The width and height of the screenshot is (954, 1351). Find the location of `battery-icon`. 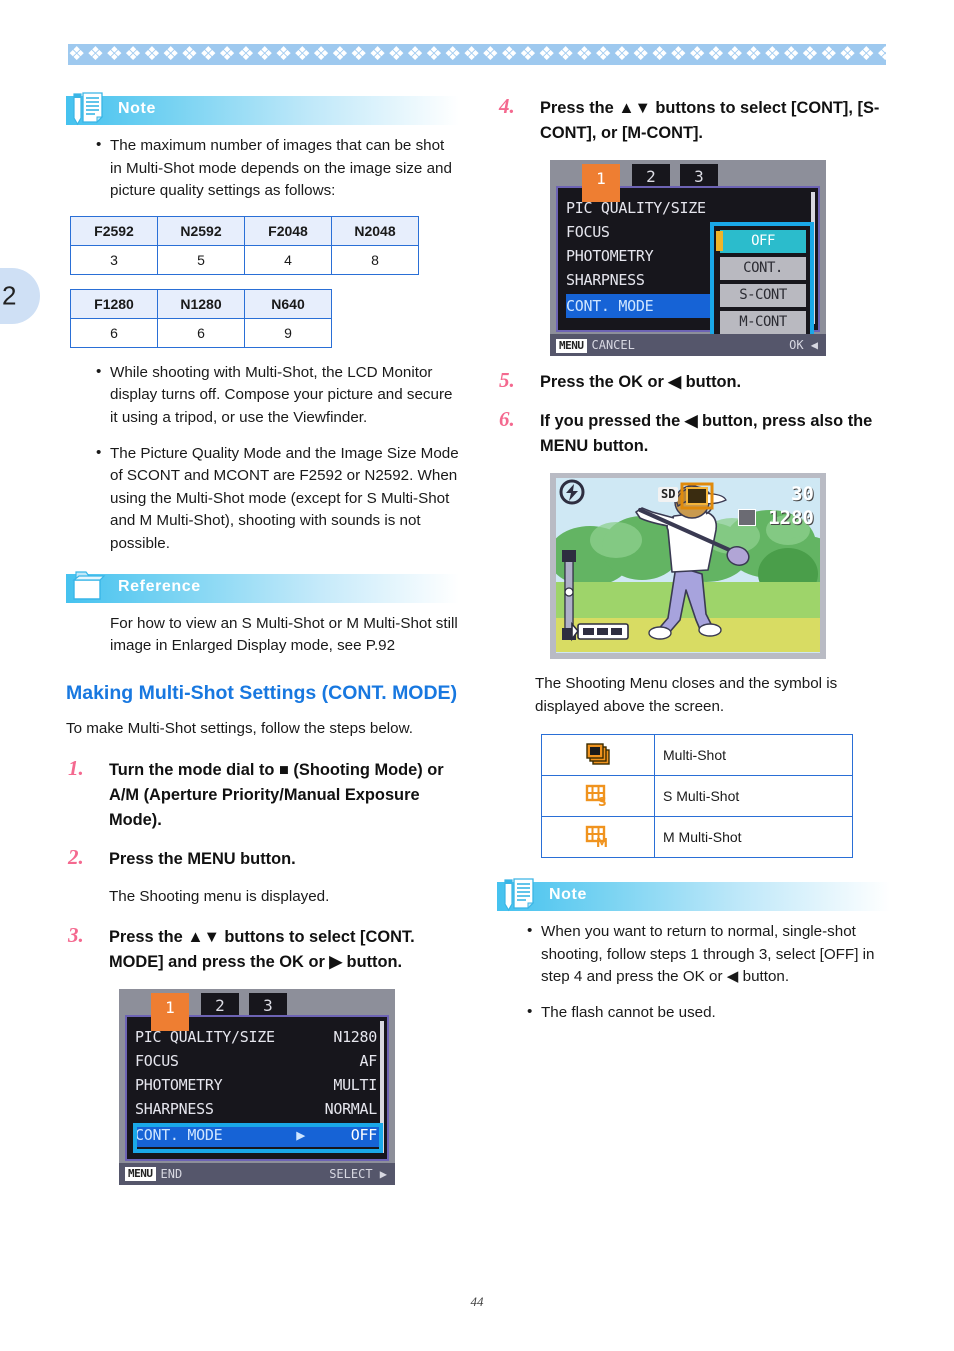

battery-icon is located at coordinates (600, 631).